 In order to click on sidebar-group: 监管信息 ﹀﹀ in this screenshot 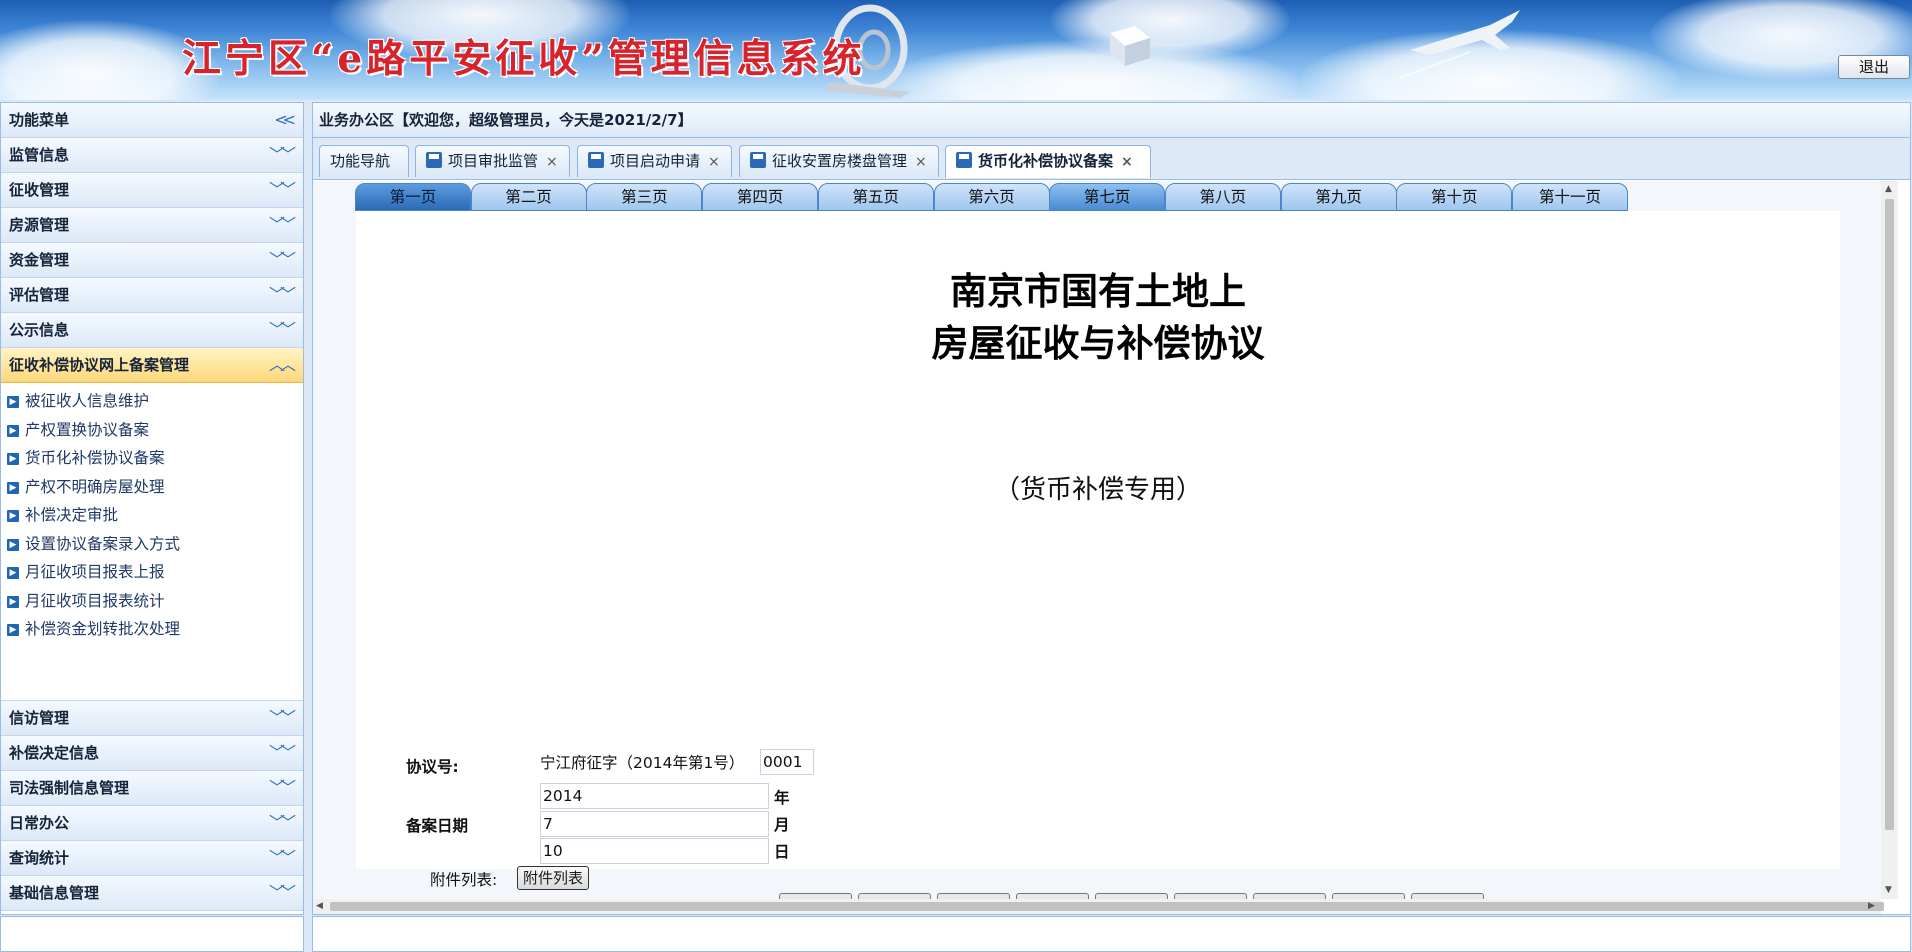, I will do `click(152, 155)`.